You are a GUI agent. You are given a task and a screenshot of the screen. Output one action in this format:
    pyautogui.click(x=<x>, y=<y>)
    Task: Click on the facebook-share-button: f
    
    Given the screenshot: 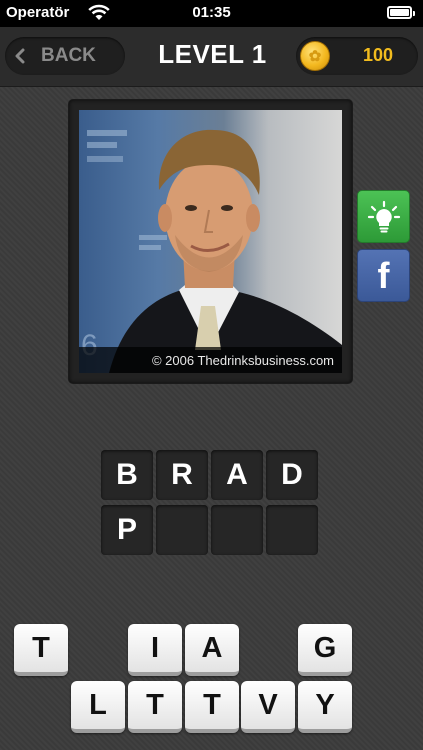 What is the action you would take?
    pyautogui.click(x=383, y=275)
    